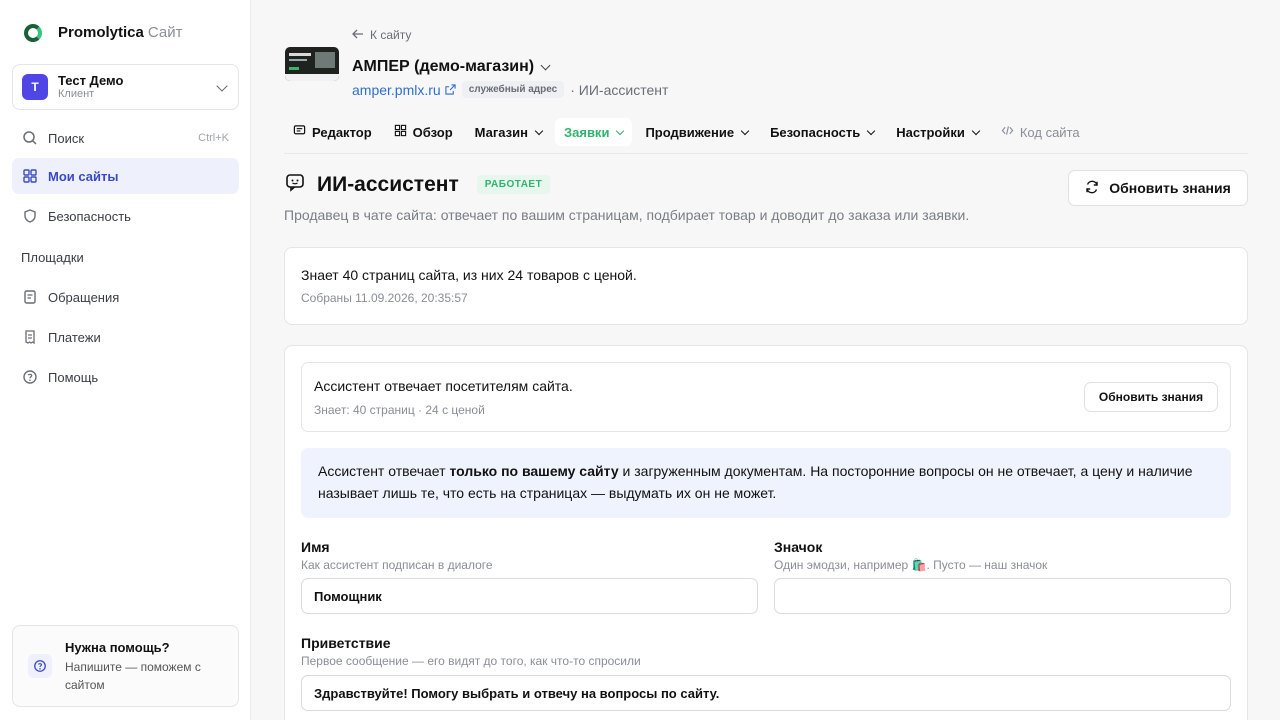 The width and height of the screenshot is (1280, 720). What do you see at coordinates (815, 132) in the screenshot?
I see `tab-label: Безопасность` at bounding box center [815, 132].